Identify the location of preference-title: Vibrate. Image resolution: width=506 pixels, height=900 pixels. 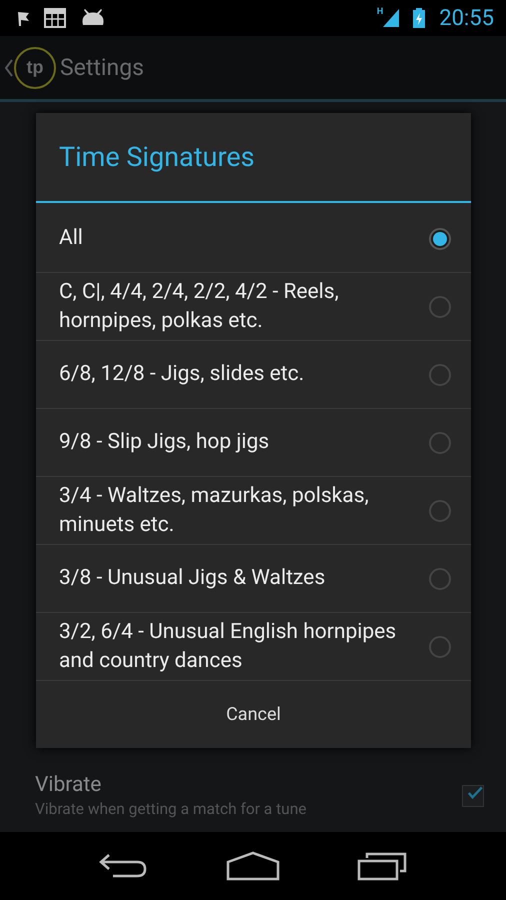
(68, 785).